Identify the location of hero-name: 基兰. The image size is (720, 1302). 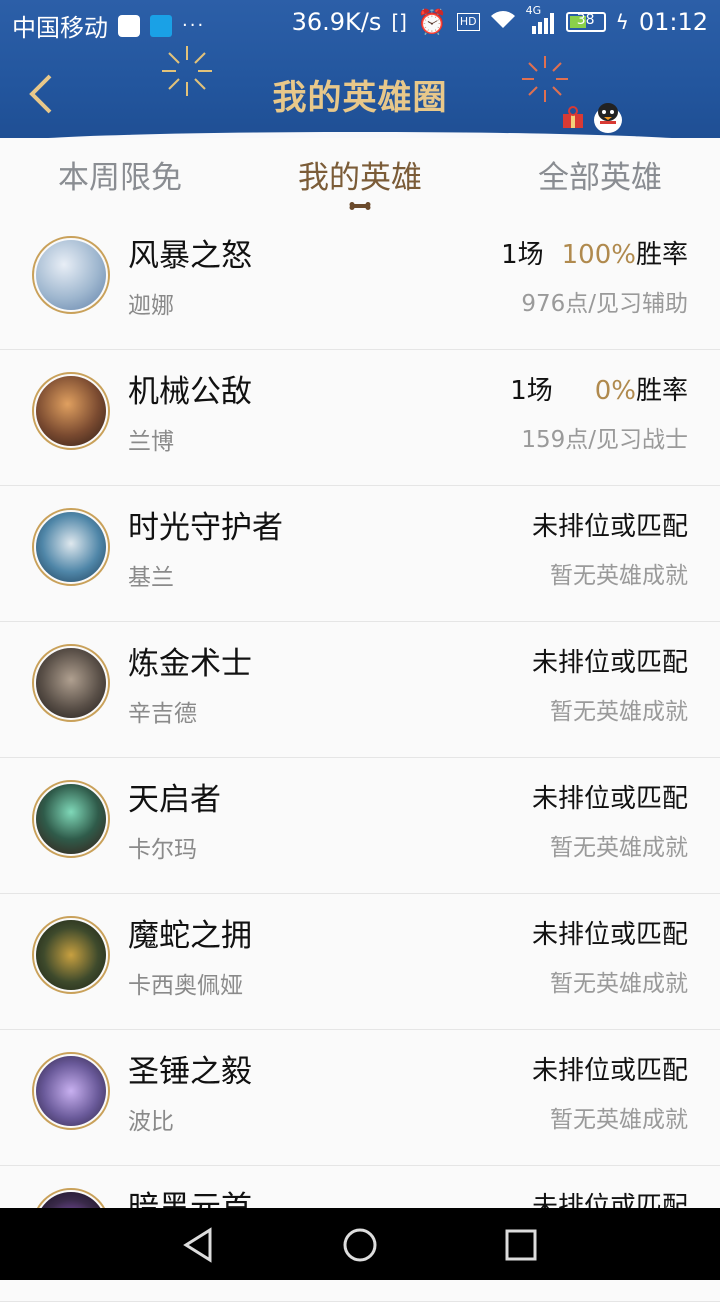
(151, 578).